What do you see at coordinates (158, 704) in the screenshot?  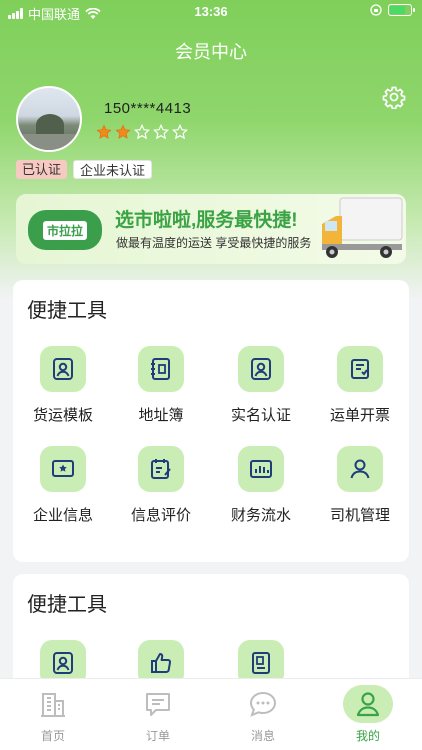 I see `order-icon` at bounding box center [158, 704].